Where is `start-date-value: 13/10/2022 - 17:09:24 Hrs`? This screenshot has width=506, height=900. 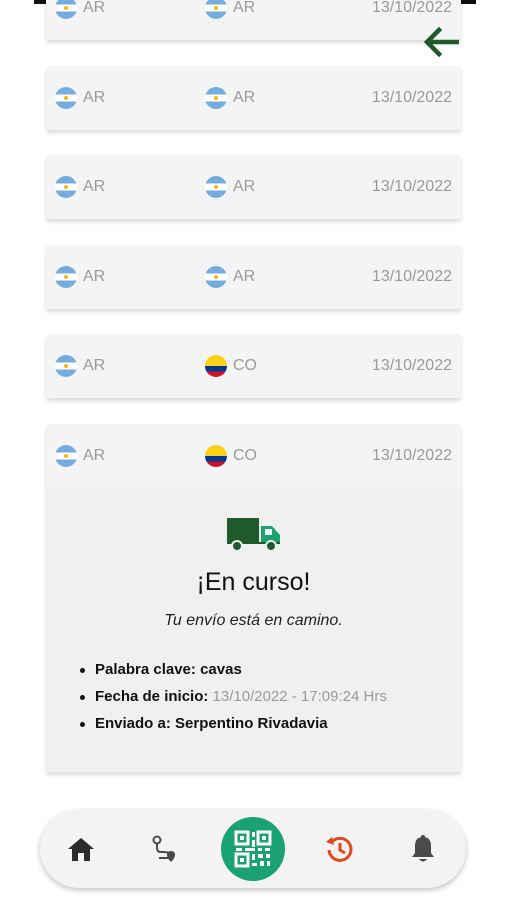 start-date-value: 13/10/2022 - 17:09:24 Hrs is located at coordinates (299, 696).